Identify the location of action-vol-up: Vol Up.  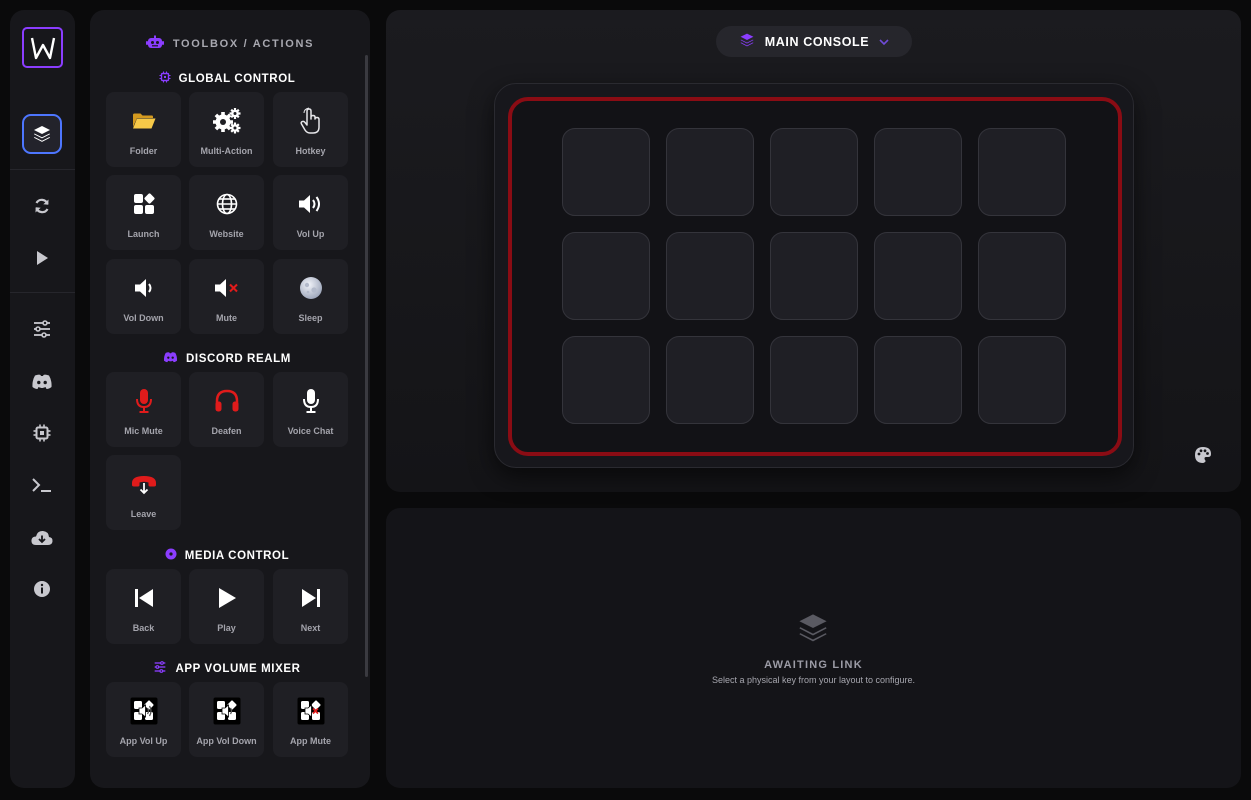
(310, 212).